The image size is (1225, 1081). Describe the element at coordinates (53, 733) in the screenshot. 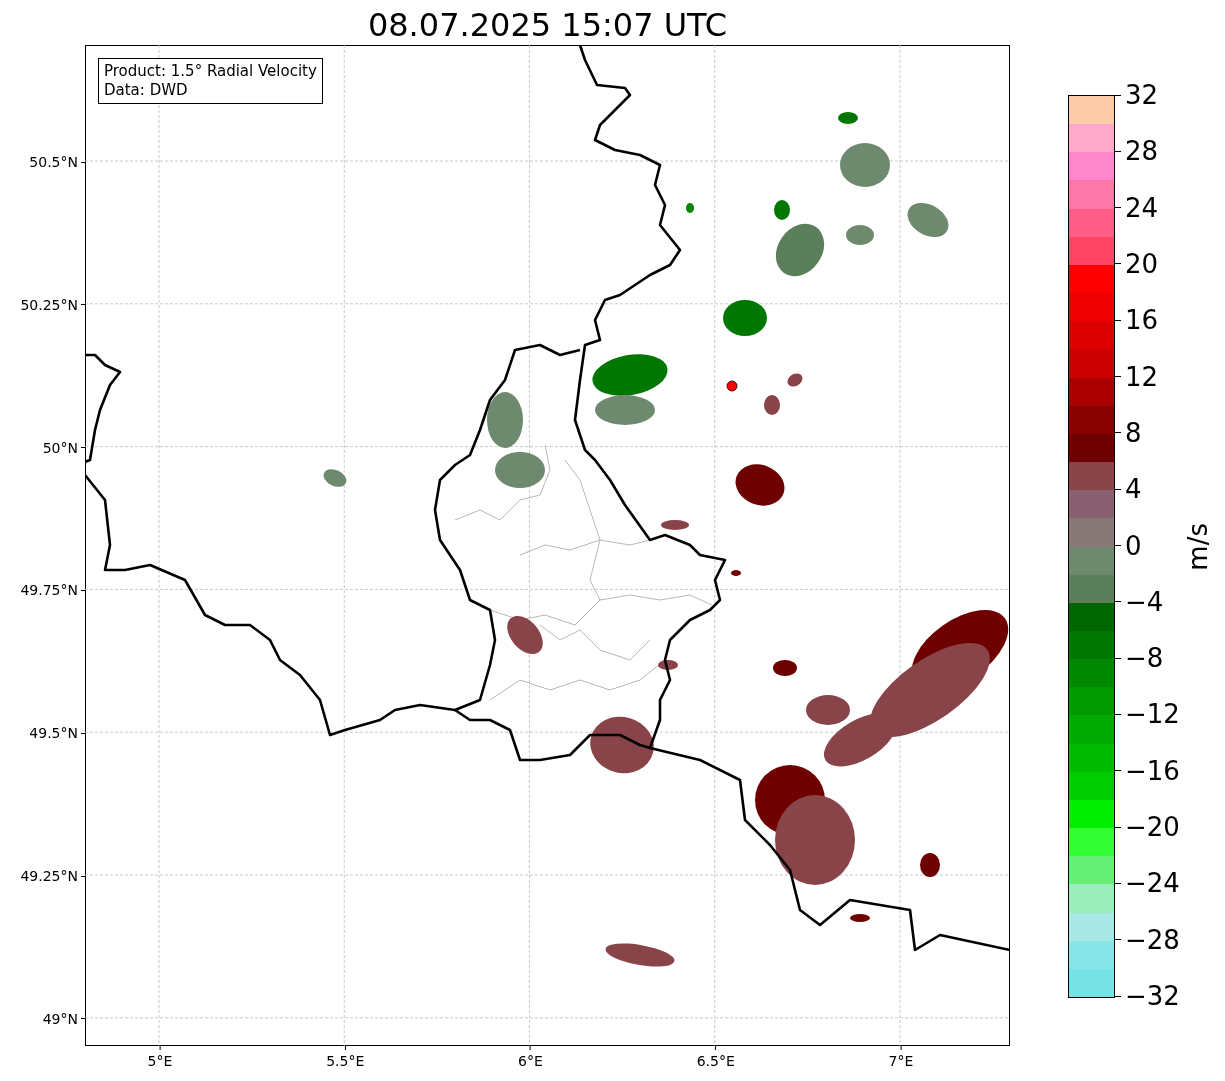

I see `y-tick-label: 49.5°N` at that location.